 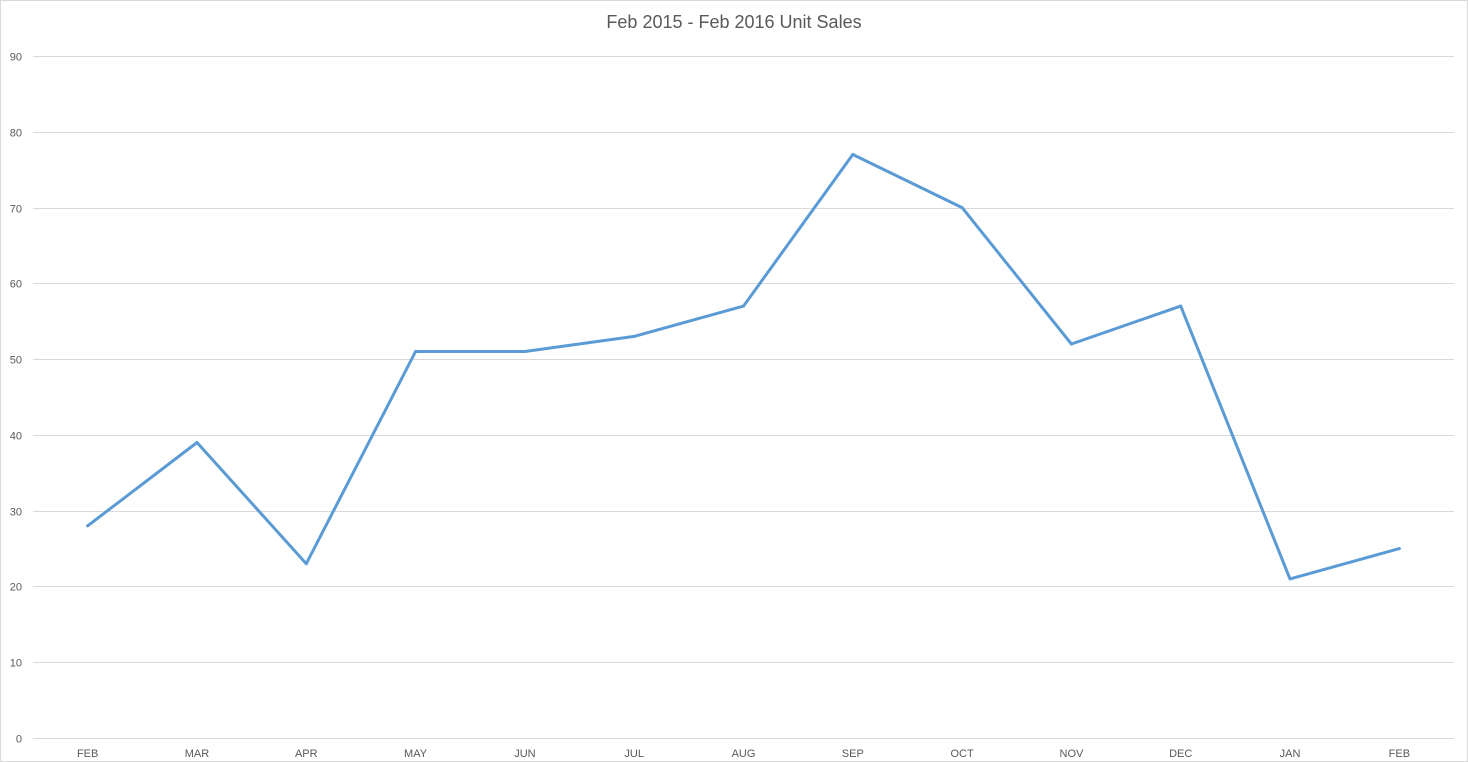 What do you see at coordinates (962, 754) in the screenshot?
I see `x-tick-label: OCT` at bounding box center [962, 754].